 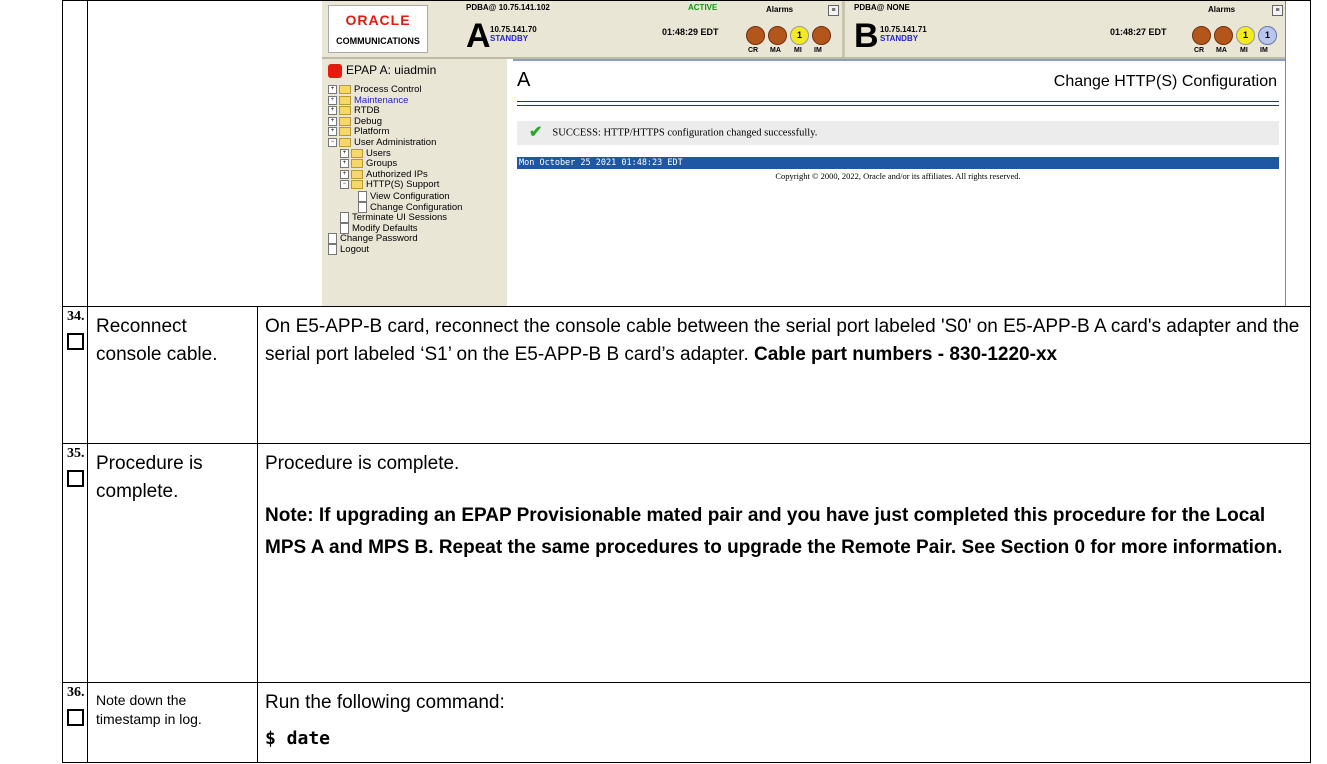 What do you see at coordinates (76, 453) in the screenshot?
I see `step-number: 35.` at bounding box center [76, 453].